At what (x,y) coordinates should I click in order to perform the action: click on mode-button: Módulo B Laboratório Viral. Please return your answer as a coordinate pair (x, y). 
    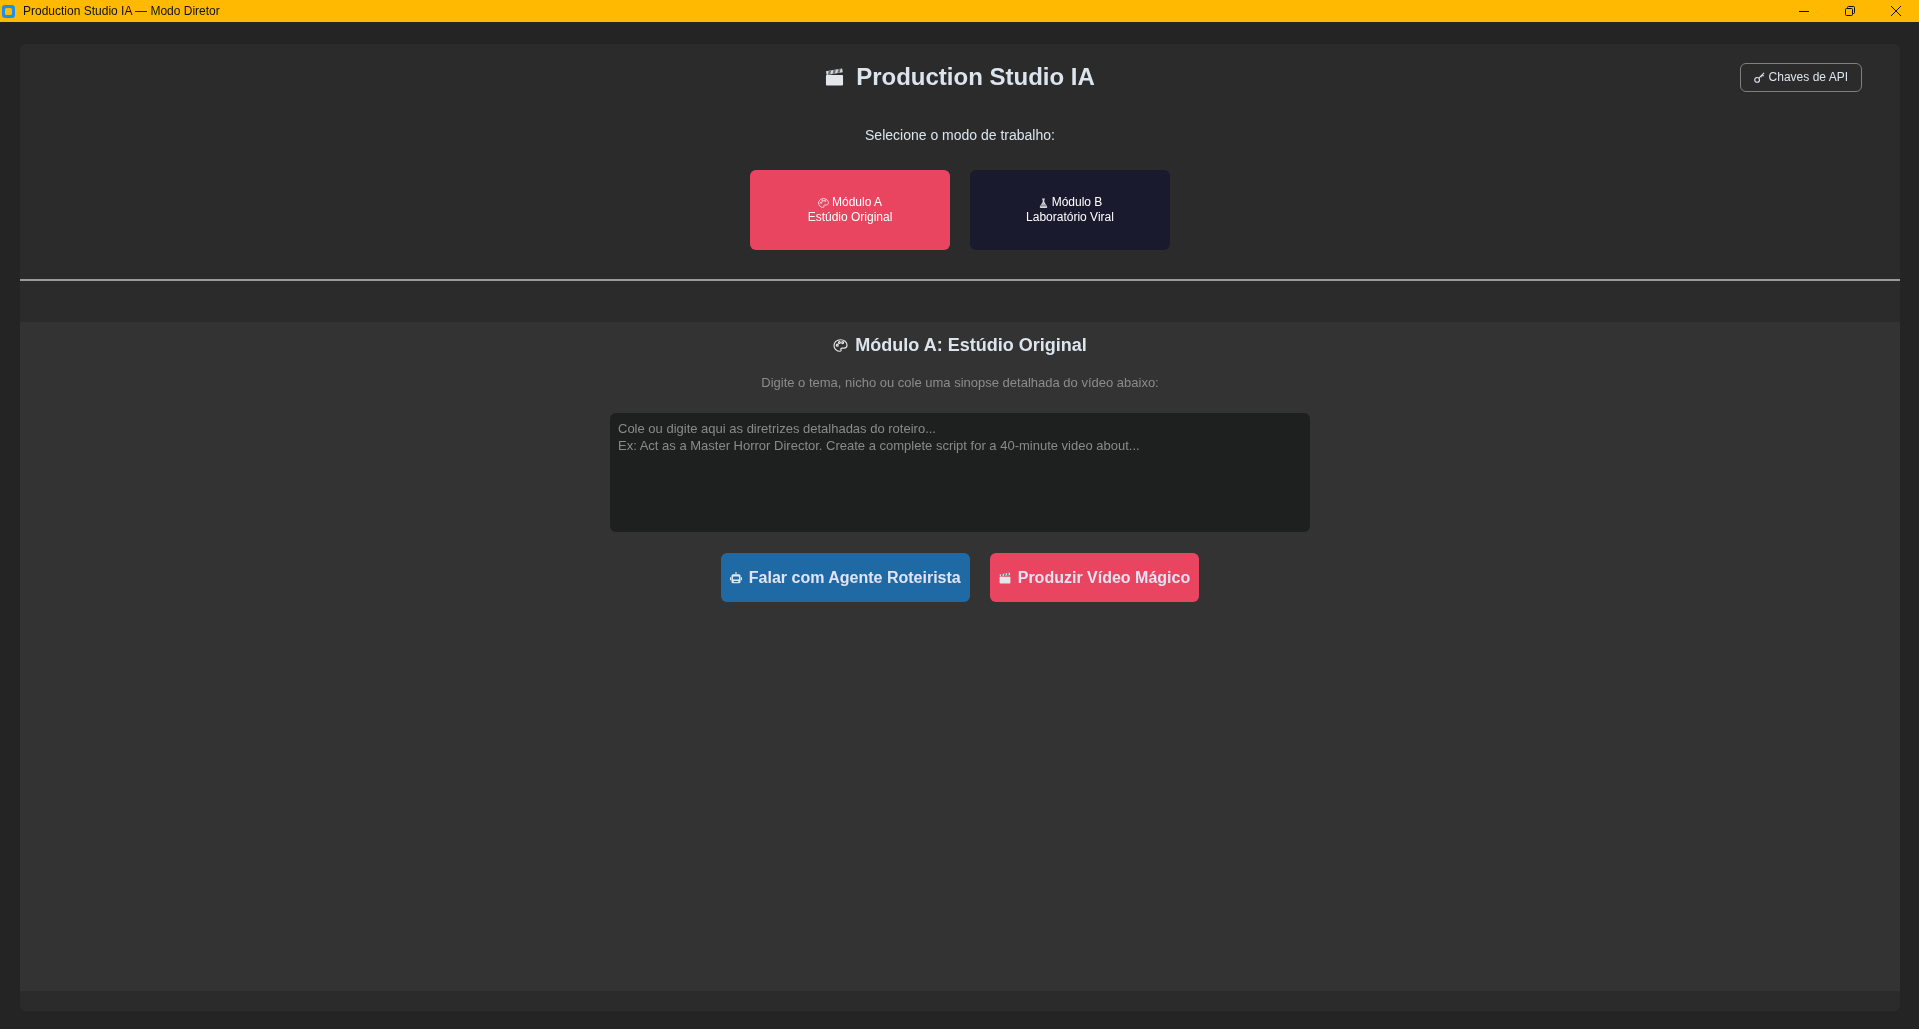
    Looking at the image, I should click on (1070, 210).